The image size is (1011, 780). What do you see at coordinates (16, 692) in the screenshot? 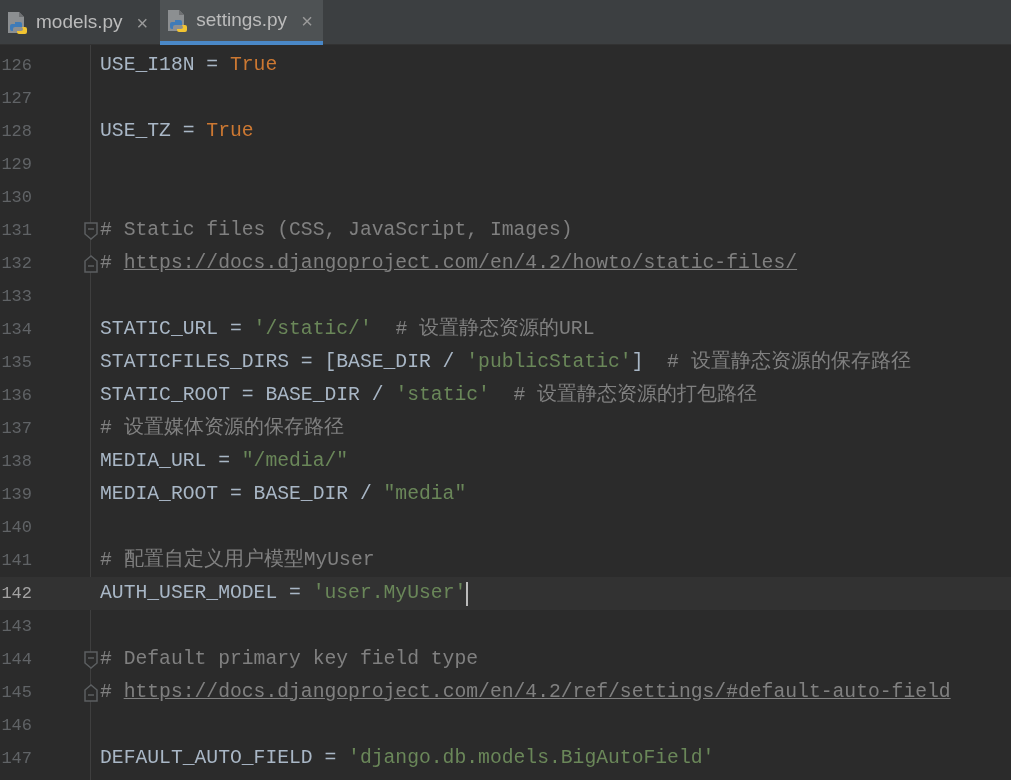
I see `line-number: 145` at bounding box center [16, 692].